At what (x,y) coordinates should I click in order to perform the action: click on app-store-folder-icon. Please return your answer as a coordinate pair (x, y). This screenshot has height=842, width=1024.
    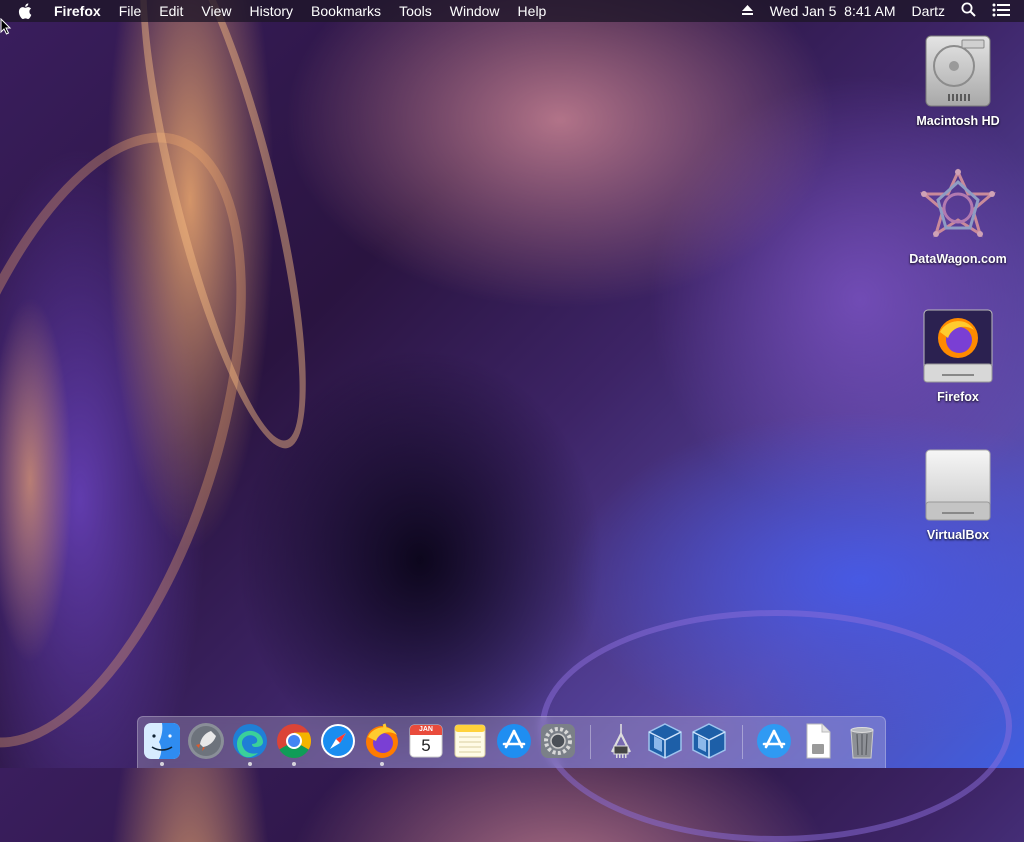
    Looking at the image, I should click on (774, 741).